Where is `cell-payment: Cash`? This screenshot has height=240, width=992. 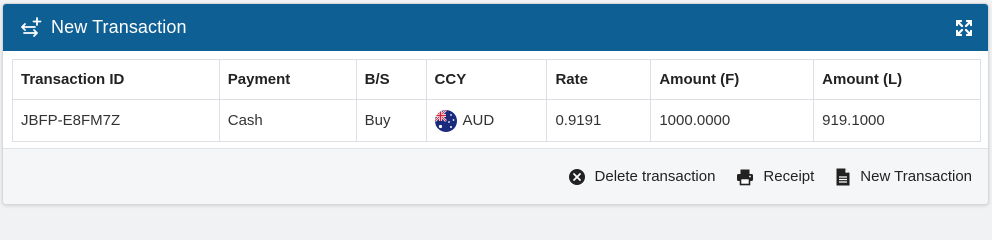
cell-payment: Cash is located at coordinates (287, 120).